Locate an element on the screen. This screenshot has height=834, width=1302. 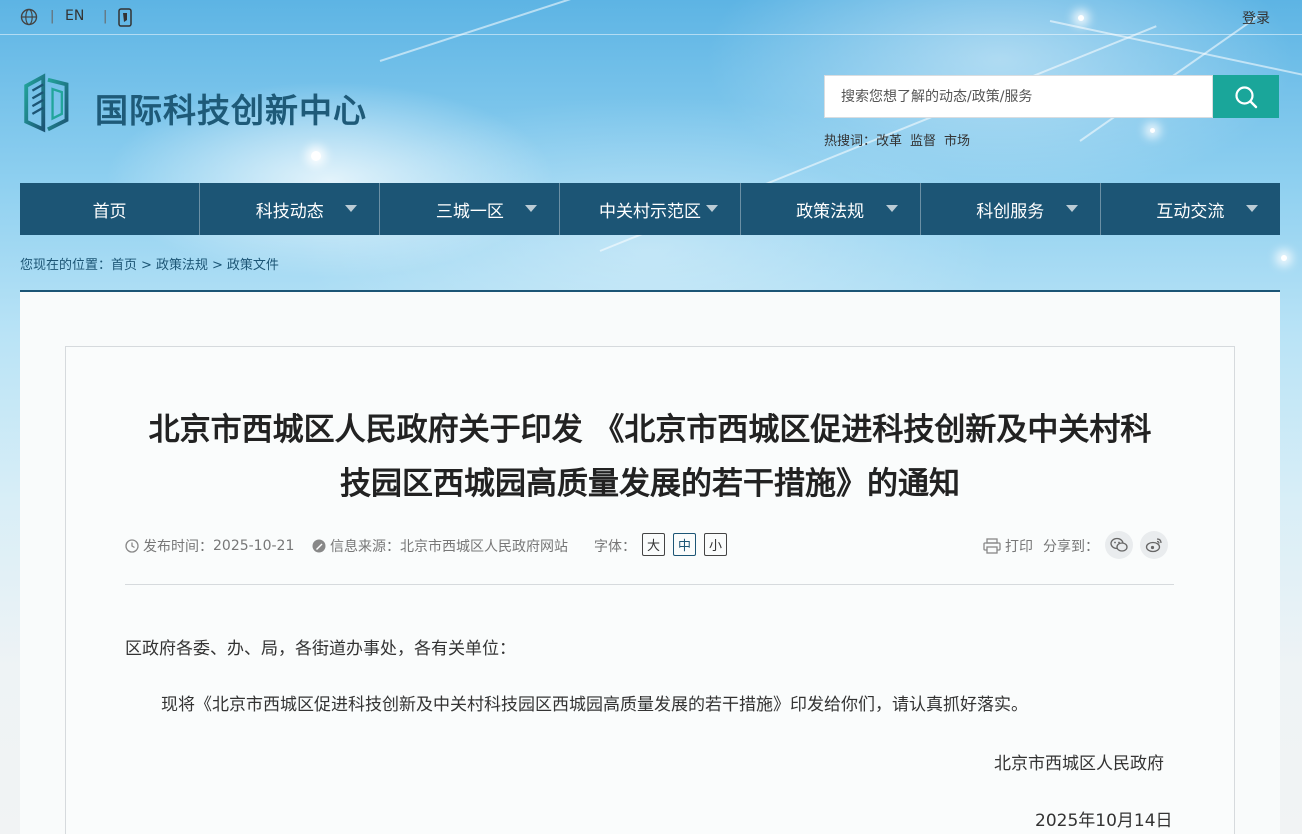
article-date: 2025年10月14日 is located at coordinates (1104, 821).